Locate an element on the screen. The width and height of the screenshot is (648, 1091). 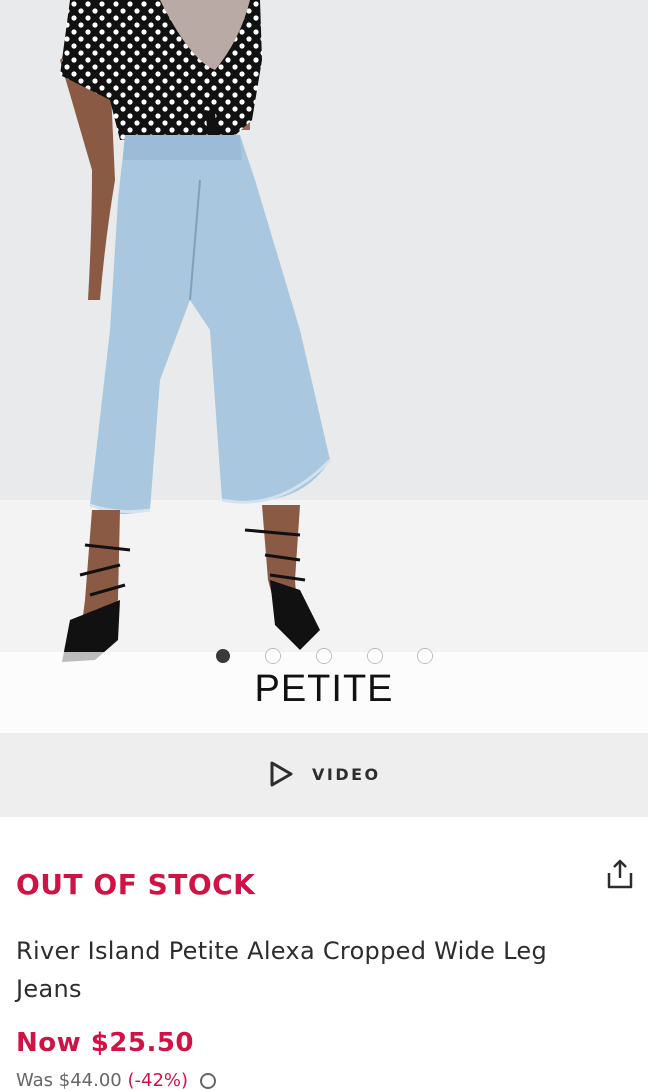
previous-price-line: Was $44.00 (-42%) is located at coordinates (116, 1080).